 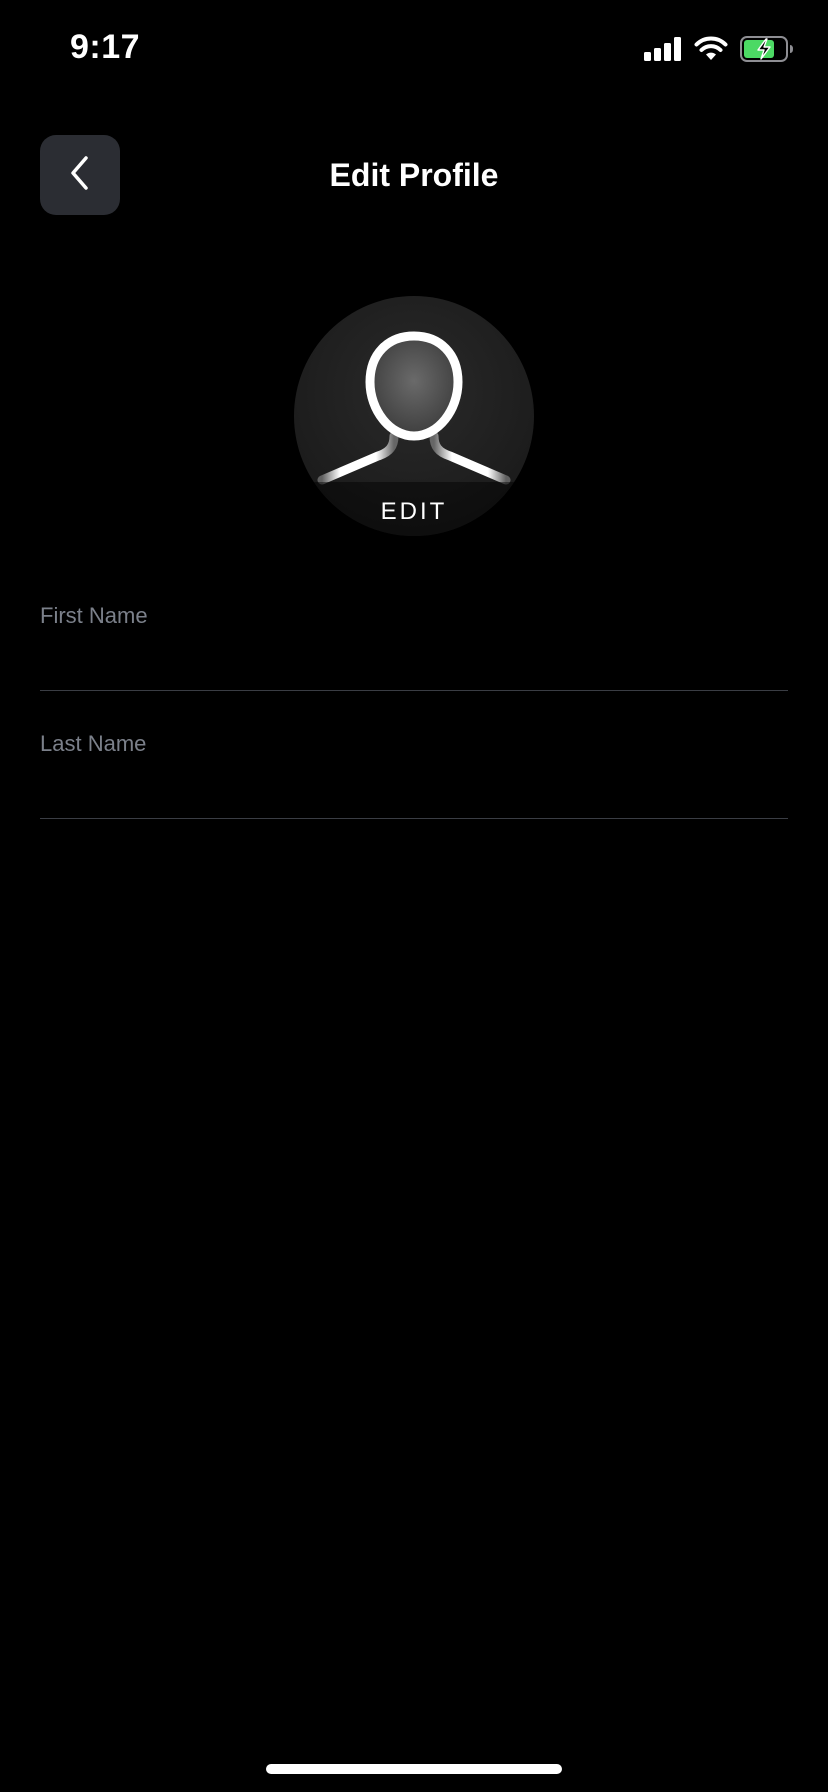 I want to click on first-name-field, so click(x=414, y=645).